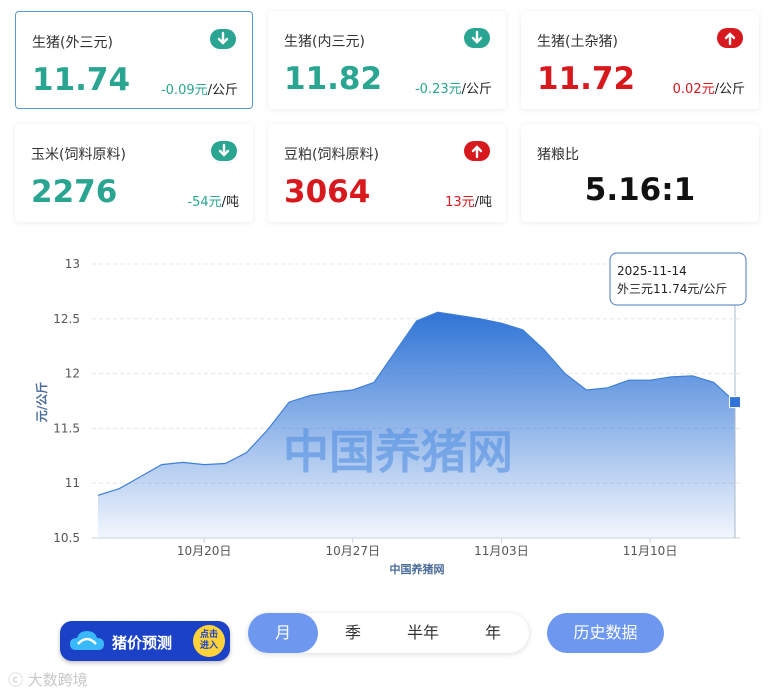  I want to click on card-value: 11.82, so click(333, 79).